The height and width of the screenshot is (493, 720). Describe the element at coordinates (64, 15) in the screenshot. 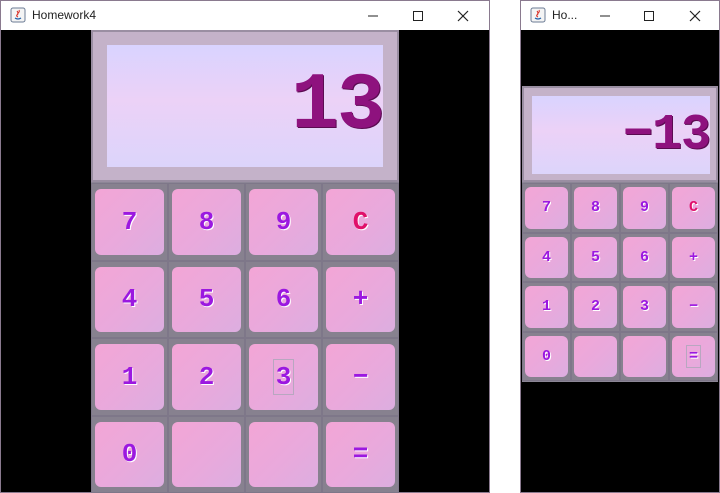

I see `window-title: Homework4` at that location.